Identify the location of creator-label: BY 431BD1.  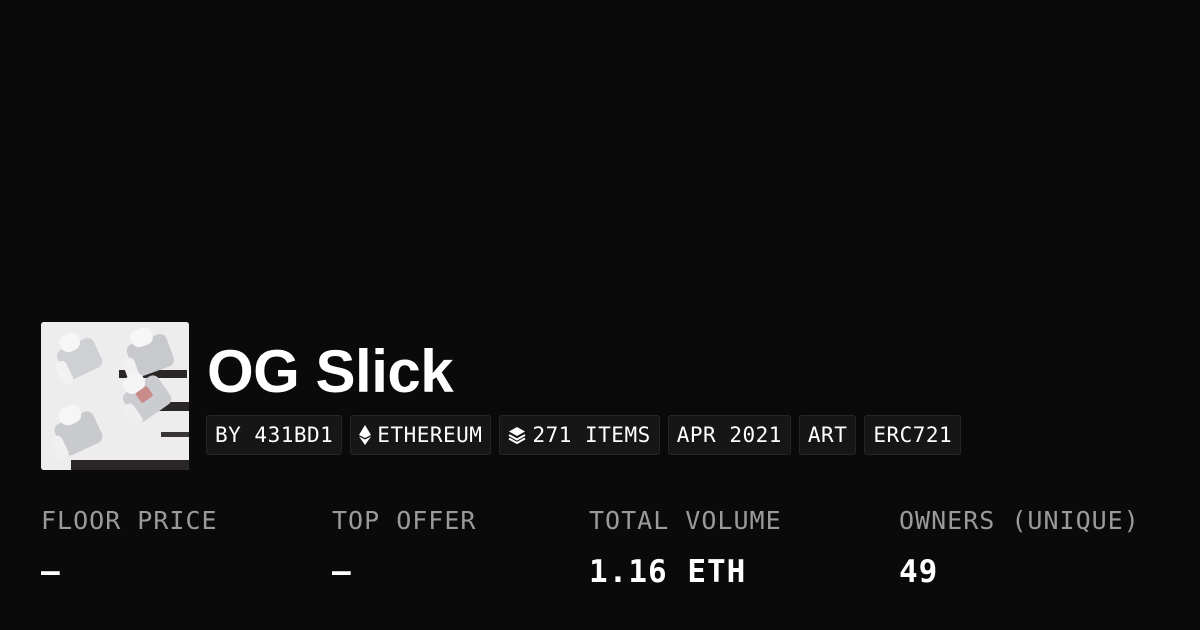
(274, 435).